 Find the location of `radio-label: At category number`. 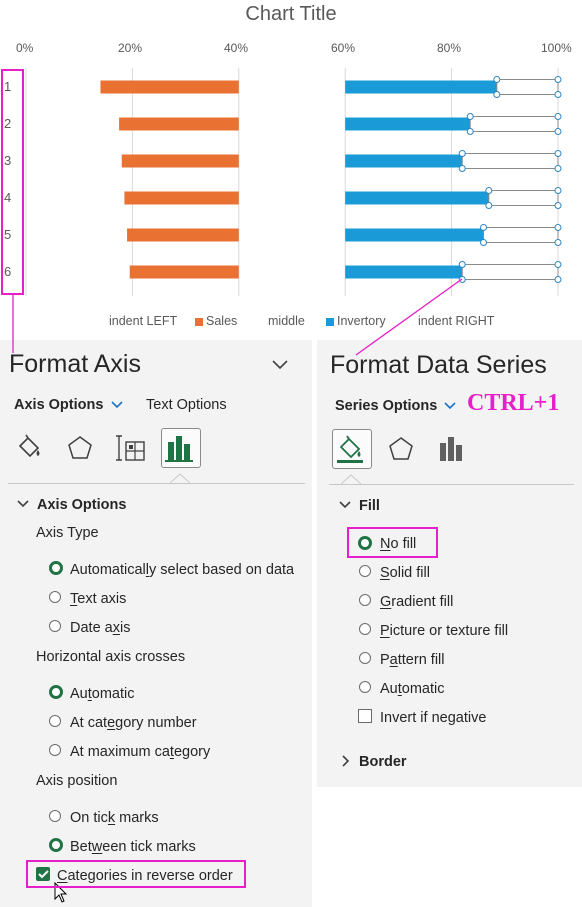

radio-label: At category number is located at coordinates (133, 723).